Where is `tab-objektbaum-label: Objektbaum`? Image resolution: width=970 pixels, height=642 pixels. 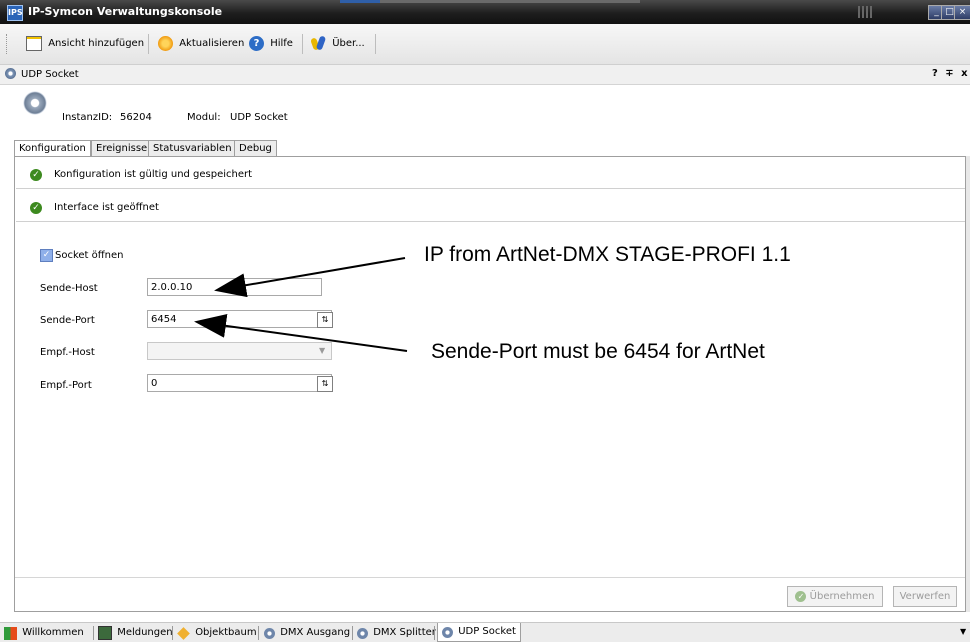 tab-objektbaum-label: Objektbaum is located at coordinates (226, 632).